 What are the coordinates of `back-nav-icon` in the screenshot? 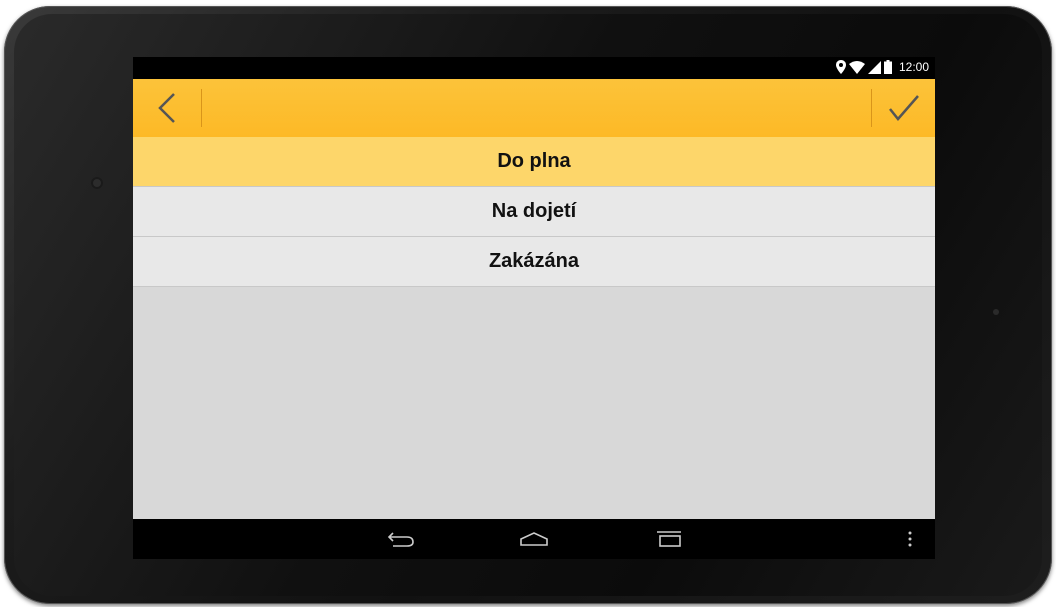 It's located at (400, 539).